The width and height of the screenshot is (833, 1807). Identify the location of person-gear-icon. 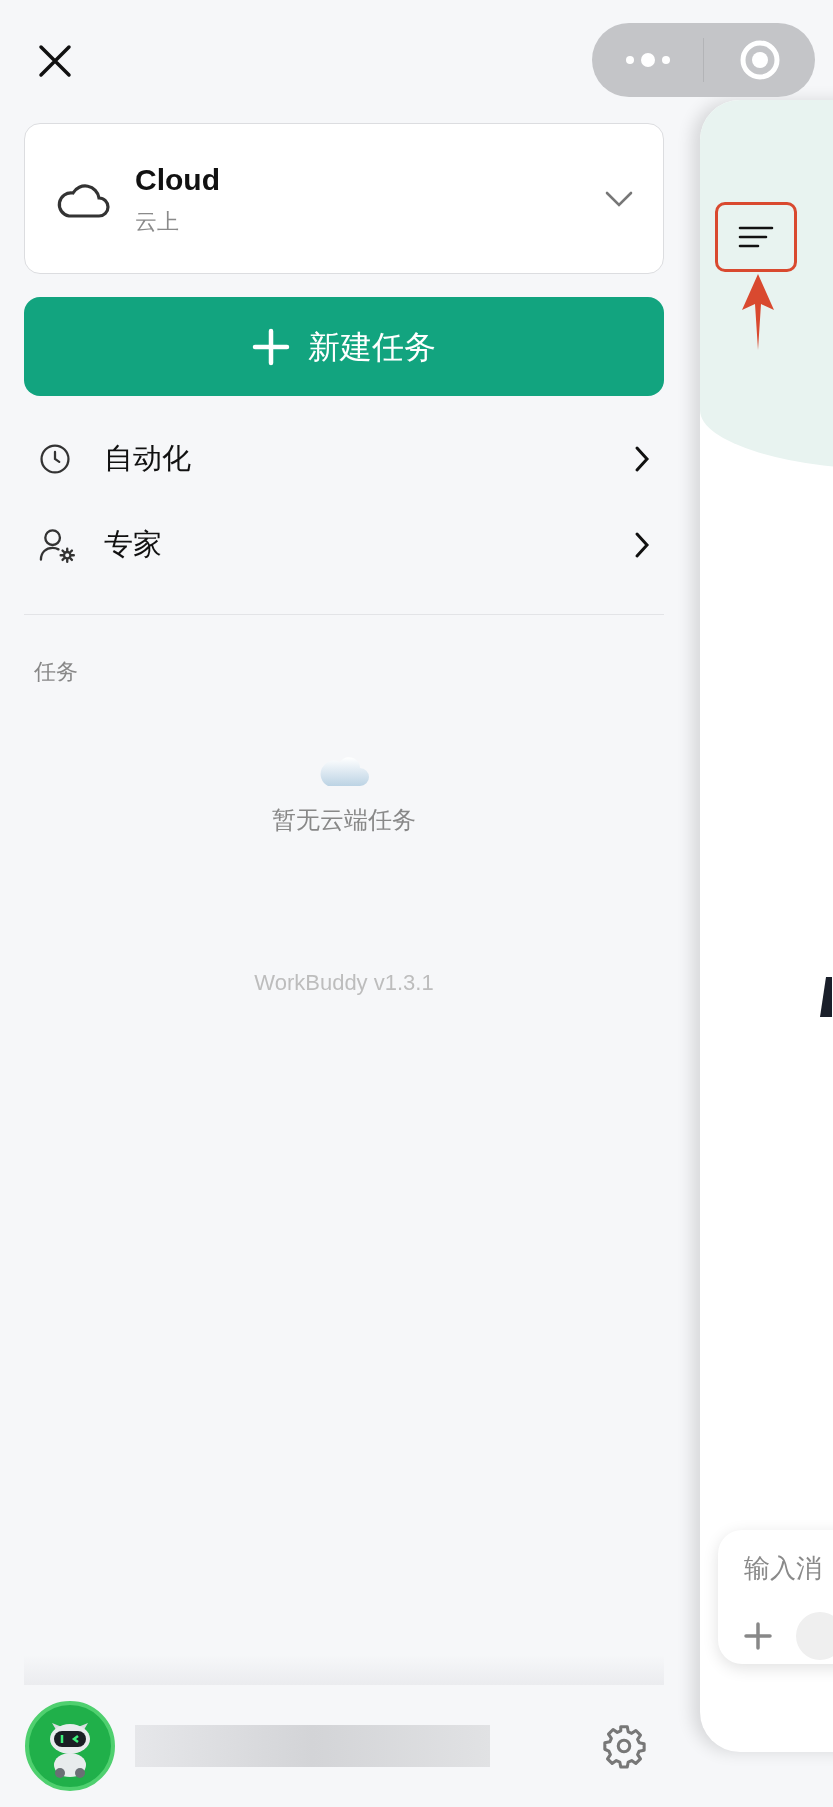
(57, 545).